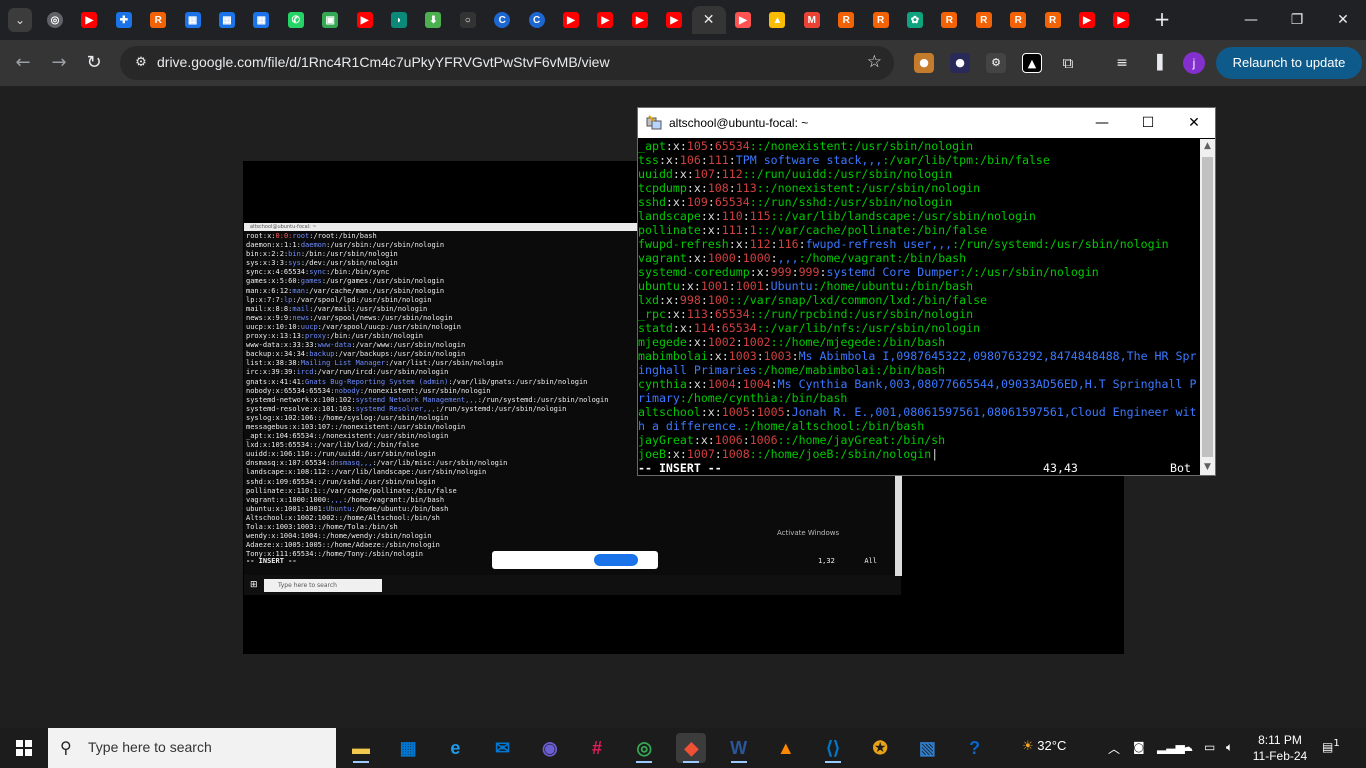 This screenshot has width=1366, height=768. I want to click on battery-icon: ▭, so click(1209, 747).